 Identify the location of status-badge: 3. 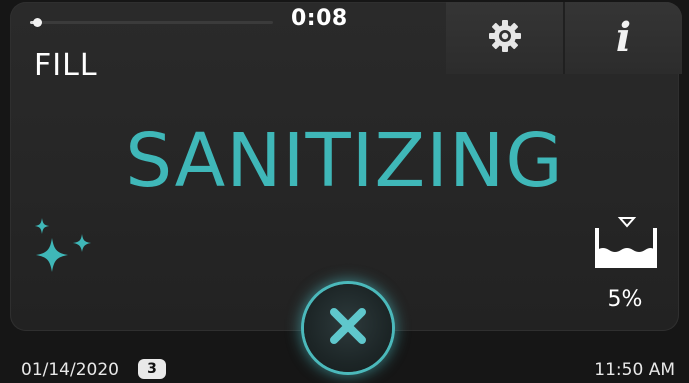
(152, 369).